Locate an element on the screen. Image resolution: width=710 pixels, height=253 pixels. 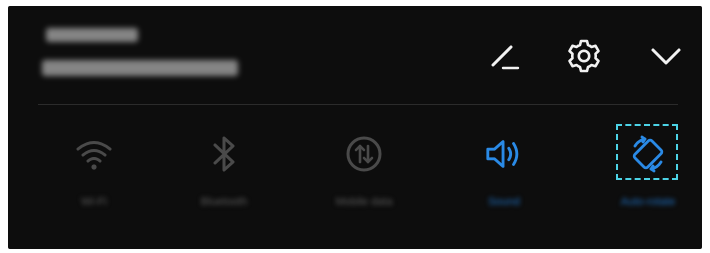
tile-label: Sound is located at coordinates (504, 202).